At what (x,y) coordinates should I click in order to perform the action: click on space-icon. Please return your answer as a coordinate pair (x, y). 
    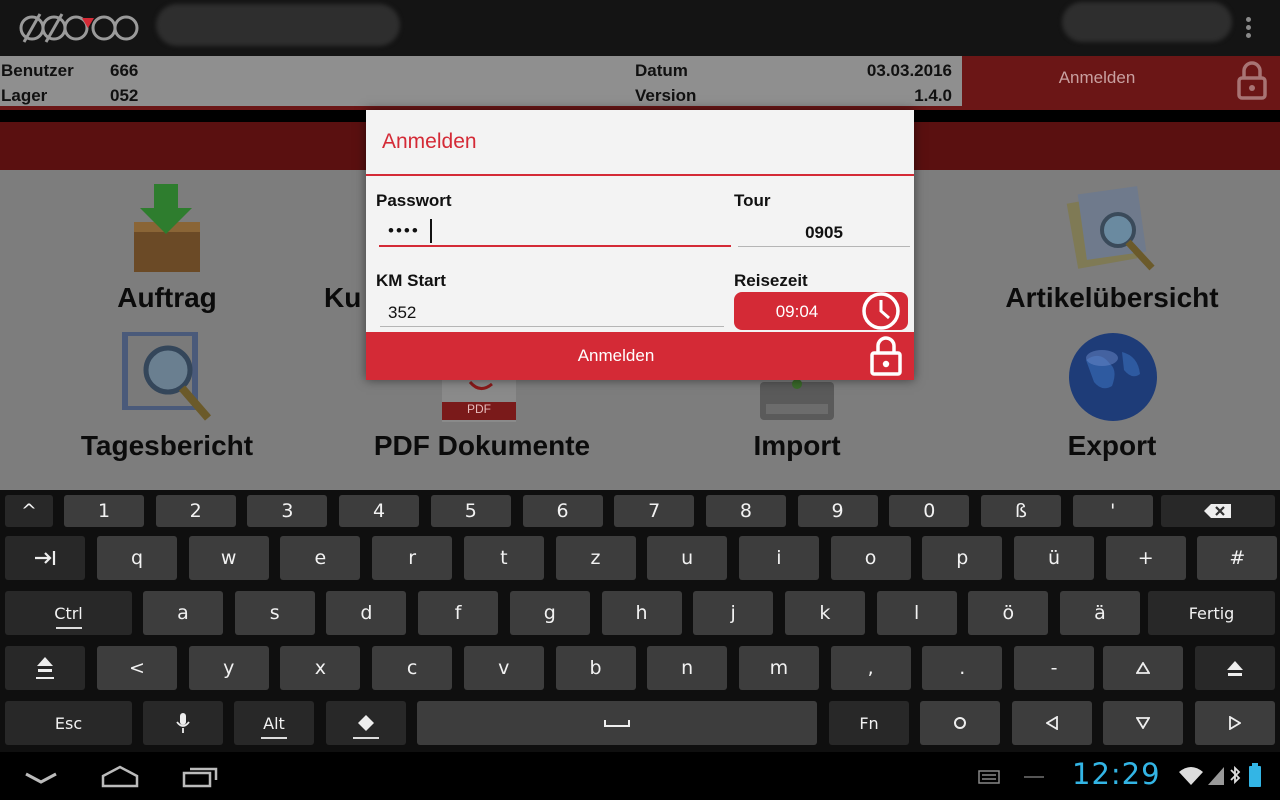
    Looking at the image, I should click on (617, 723).